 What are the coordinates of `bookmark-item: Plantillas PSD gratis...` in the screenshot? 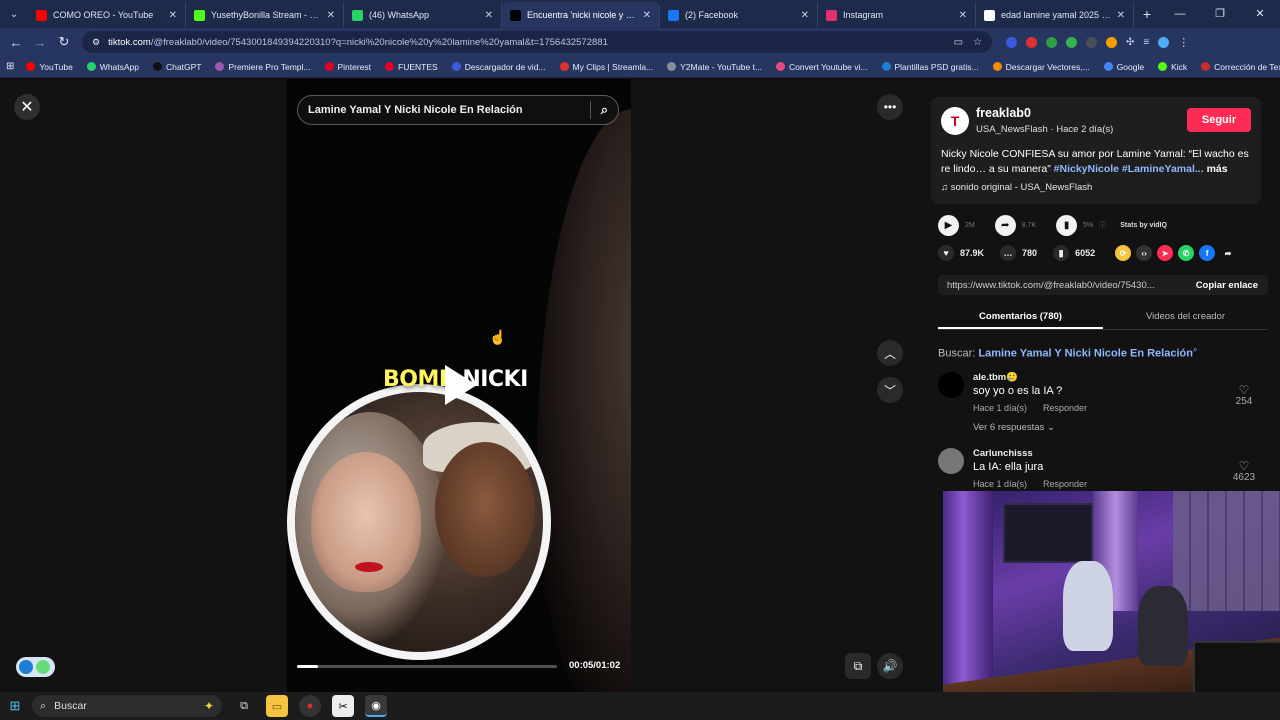 It's located at (930, 67).